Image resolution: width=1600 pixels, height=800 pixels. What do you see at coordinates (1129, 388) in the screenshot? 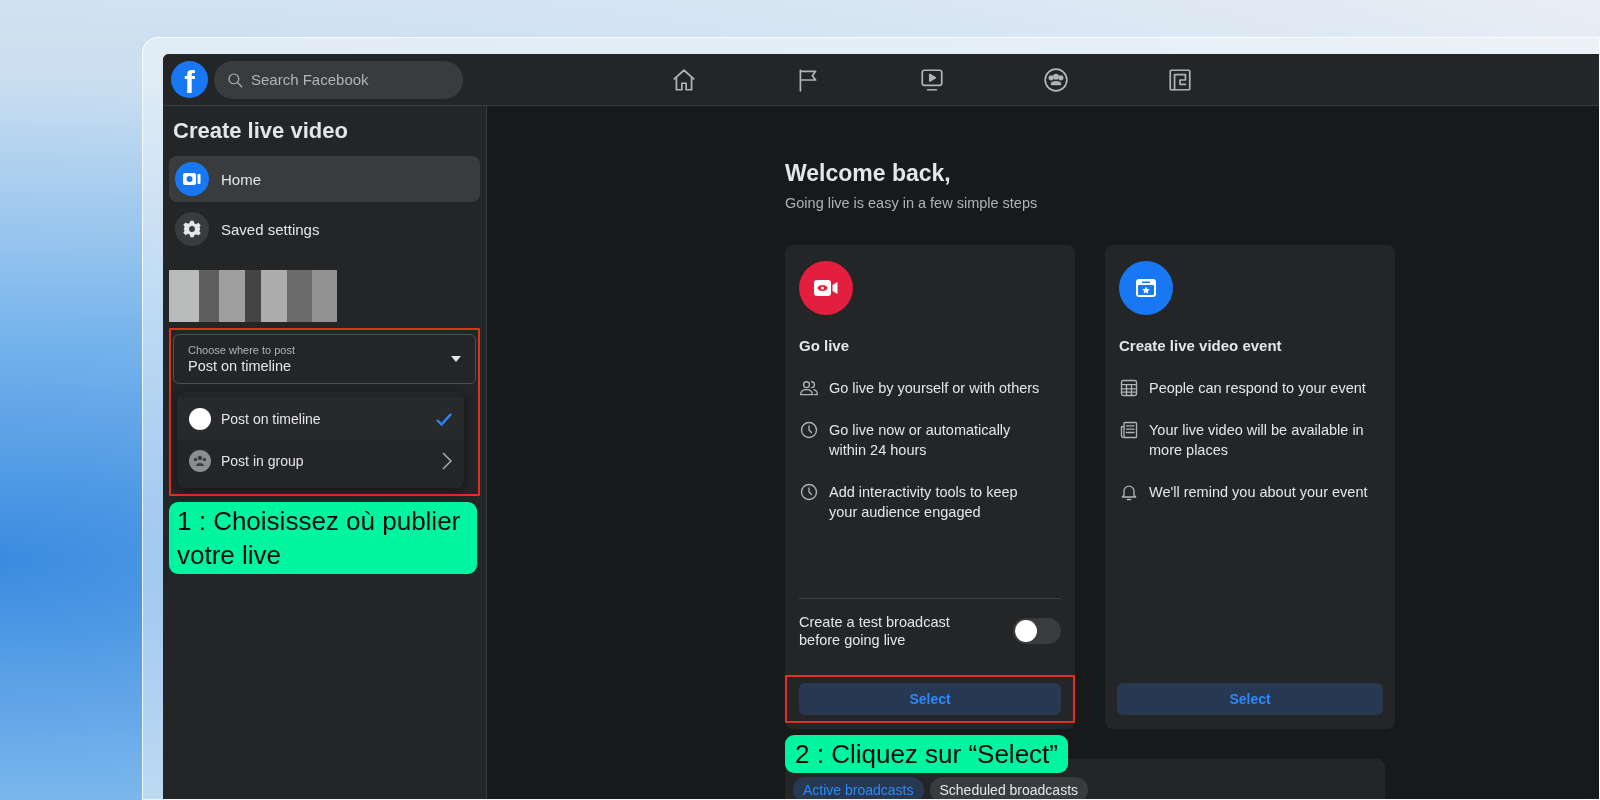
I see `calendar-icon` at bounding box center [1129, 388].